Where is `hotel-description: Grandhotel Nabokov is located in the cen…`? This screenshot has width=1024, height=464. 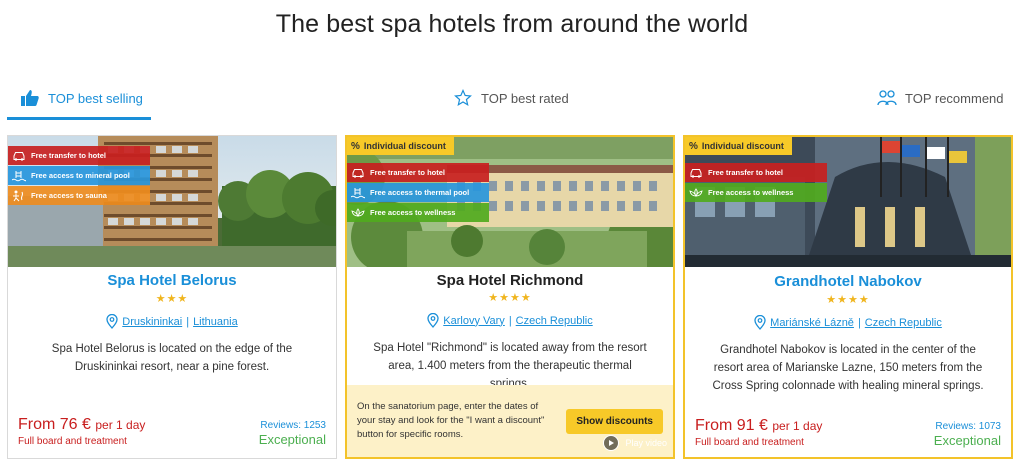
hotel-description: Grandhotel Nabokov is located in the cen… is located at coordinates (848, 368).